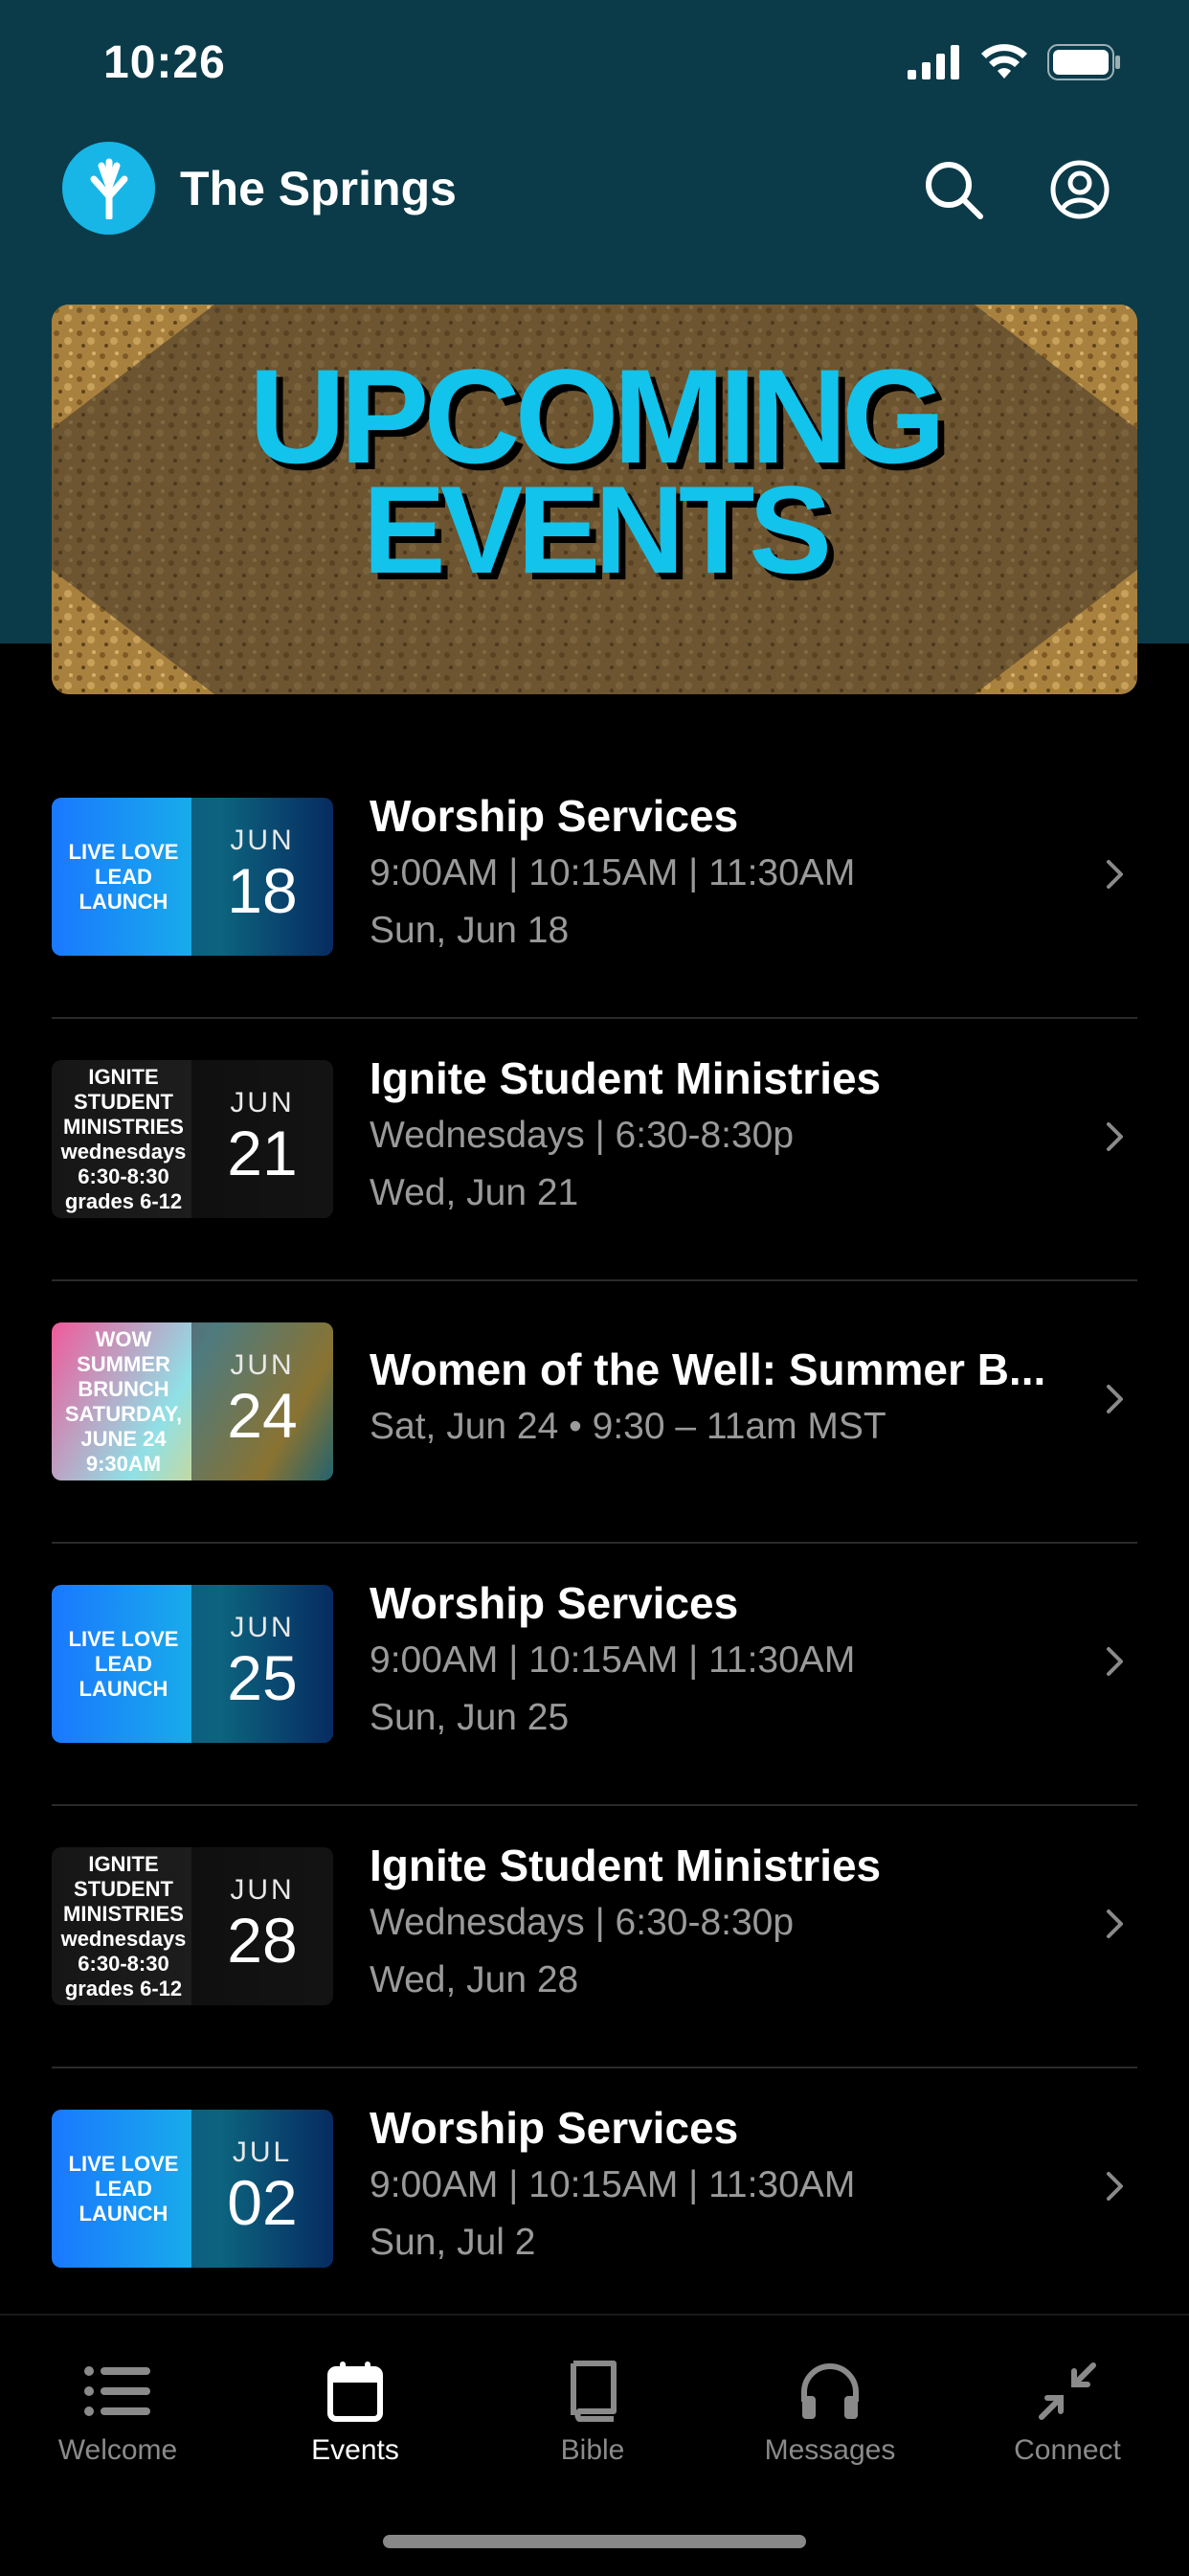 The height and width of the screenshot is (2576, 1189). What do you see at coordinates (933, 62) in the screenshot?
I see `signal-icon` at bounding box center [933, 62].